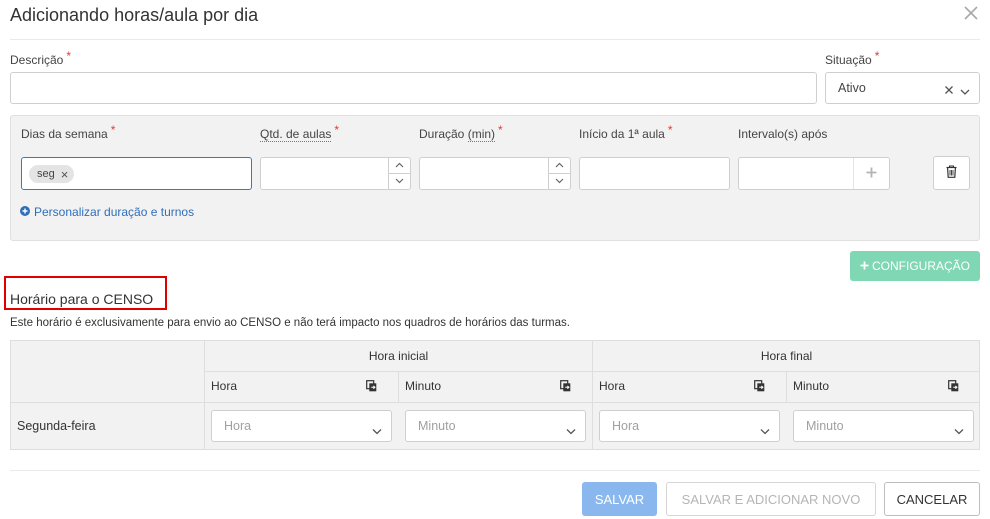 This screenshot has height=519, width=990. What do you see at coordinates (68, 132) in the screenshot?
I see `dias-semana-label: Dias da semana *` at bounding box center [68, 132].